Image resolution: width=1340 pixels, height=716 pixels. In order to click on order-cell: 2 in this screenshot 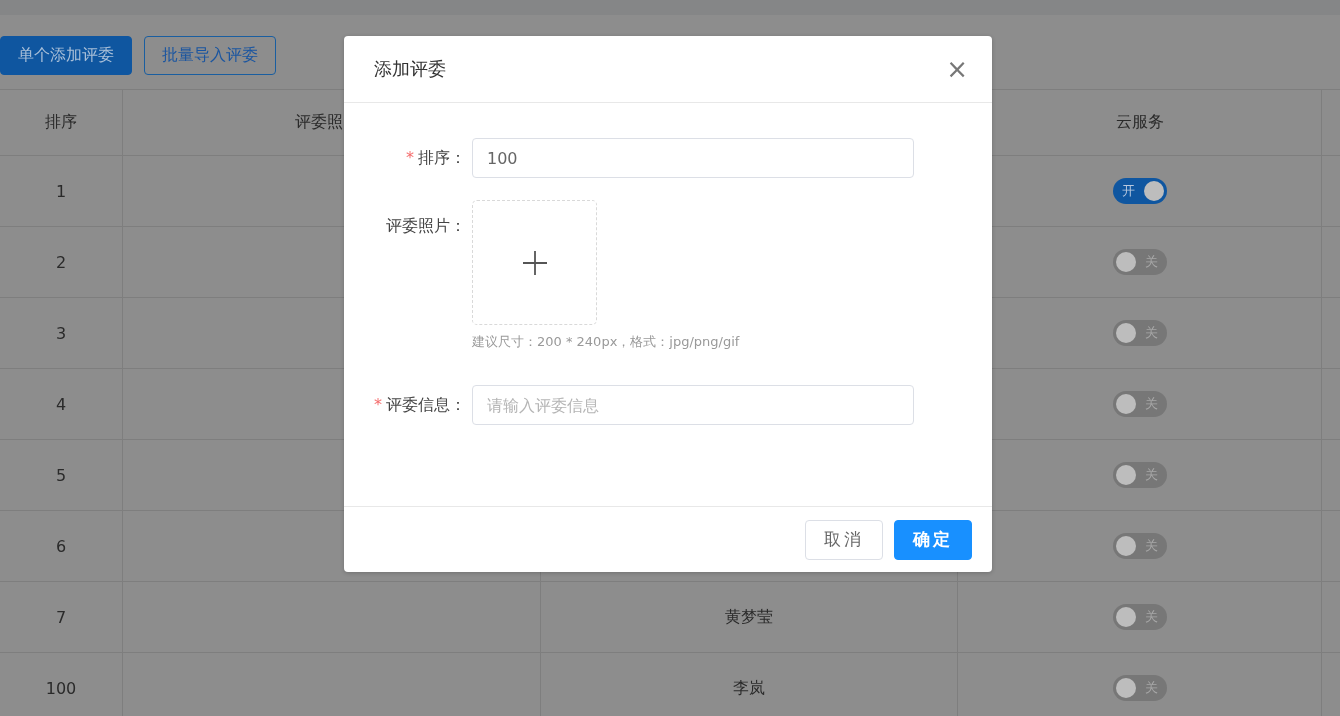, I will do `click(61, 262)`.